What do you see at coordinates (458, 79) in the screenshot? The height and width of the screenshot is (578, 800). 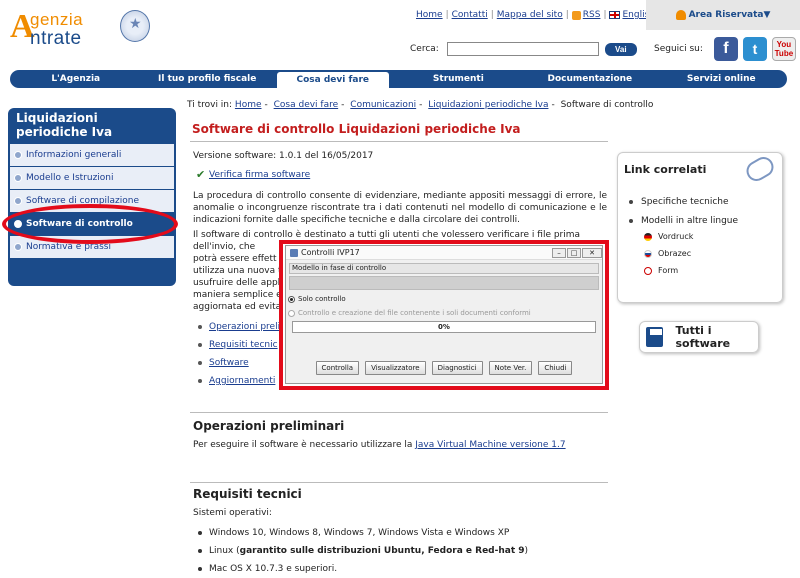 I see `nav-strumenti: Strumenti` at bounding box center [458, 79].